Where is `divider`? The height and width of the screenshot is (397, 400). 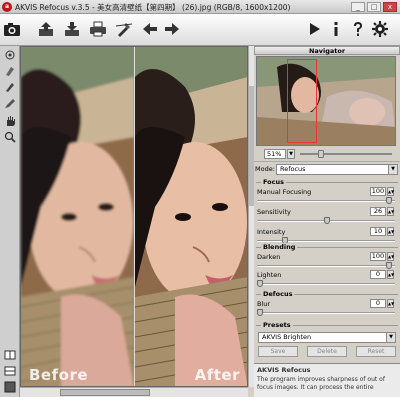
divider is located at coordinates (327, 161).